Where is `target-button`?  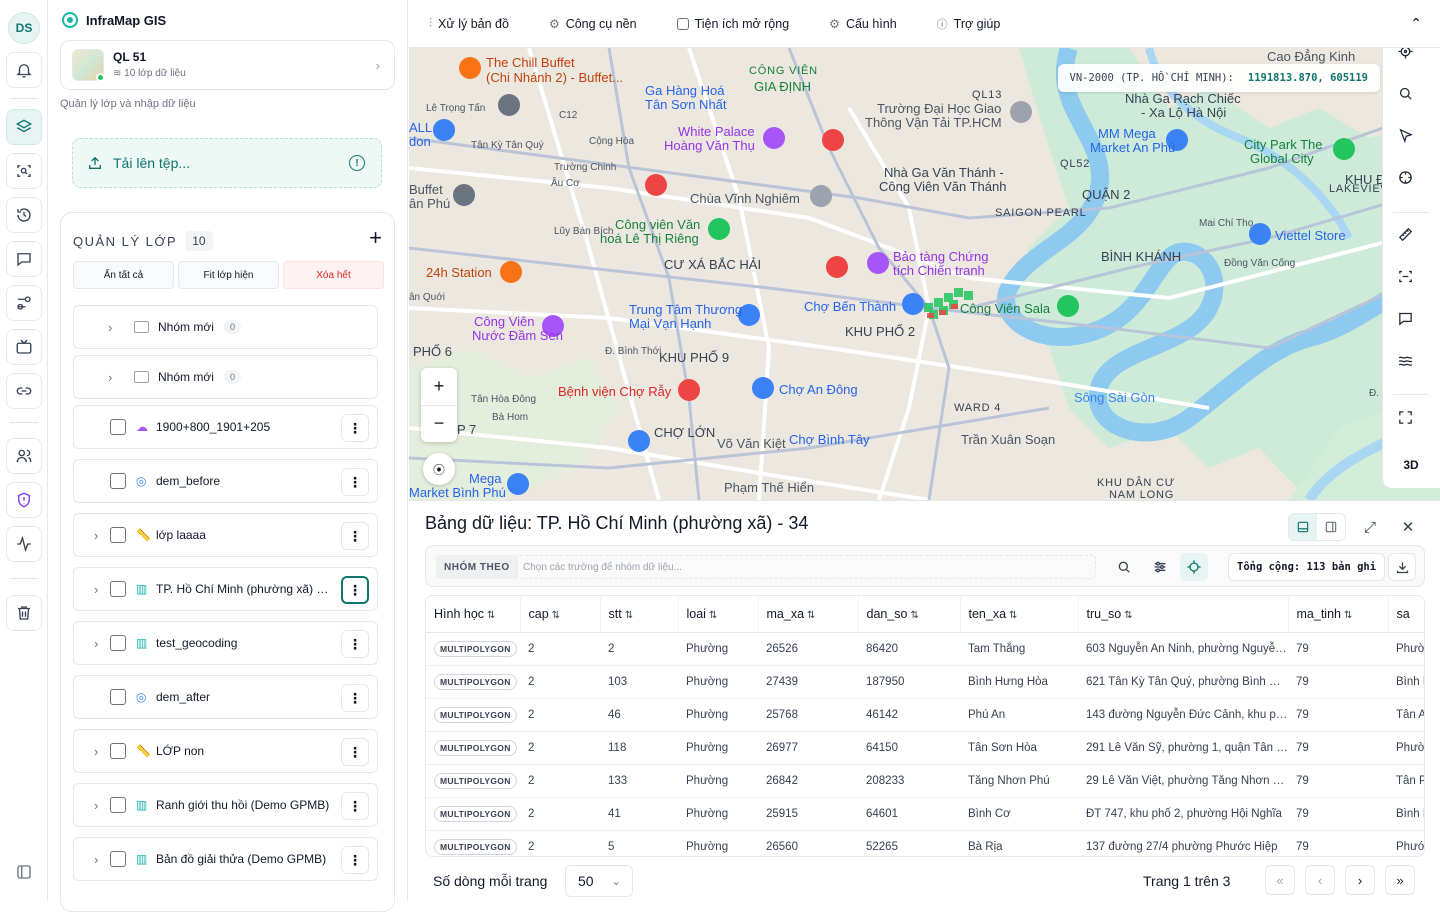
target-button is located at coordinates (1411, 183).